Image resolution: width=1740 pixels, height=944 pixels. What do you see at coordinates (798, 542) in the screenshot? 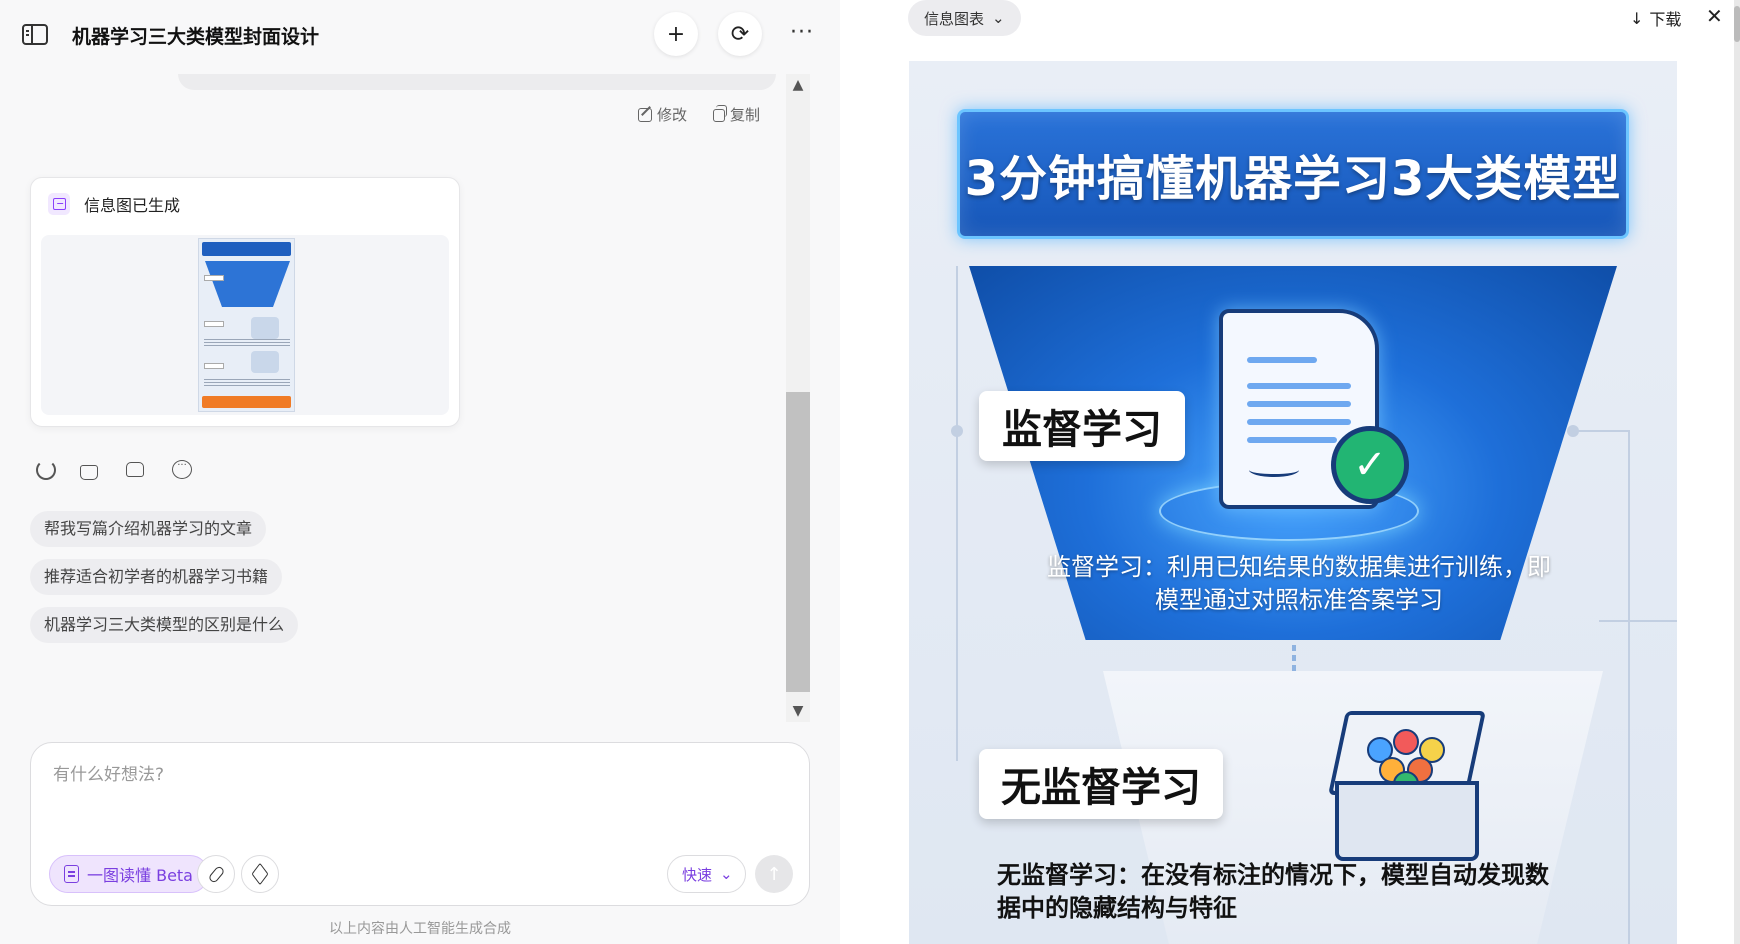
I see `scroll-thumb` at bounding box center [798, 542].